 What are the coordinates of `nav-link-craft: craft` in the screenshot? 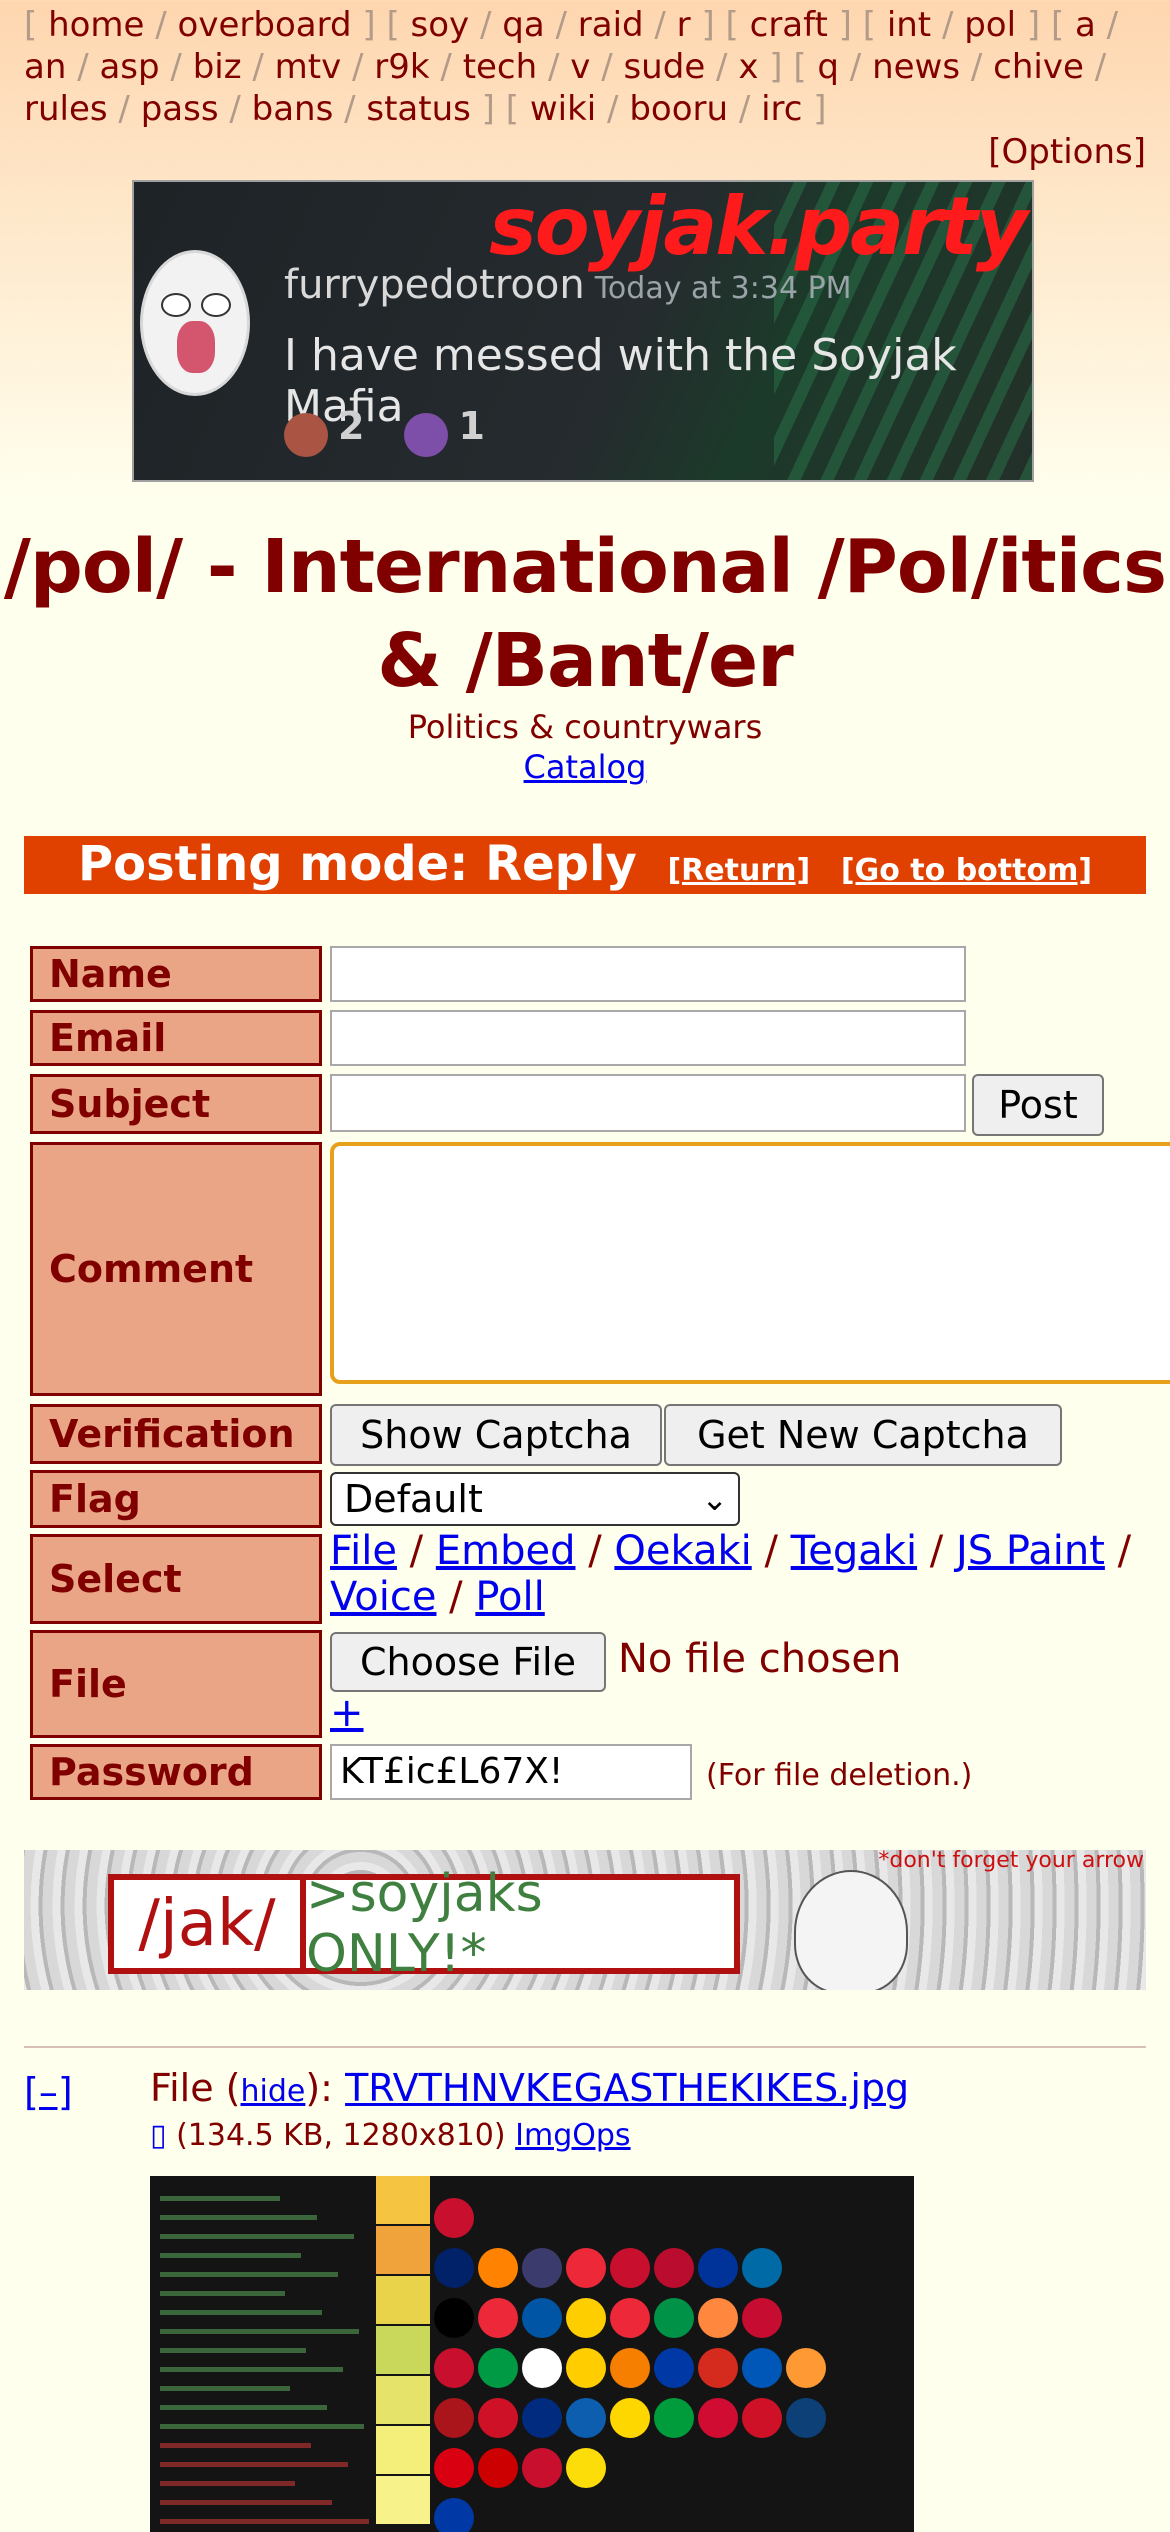 It's located at (789, 25).